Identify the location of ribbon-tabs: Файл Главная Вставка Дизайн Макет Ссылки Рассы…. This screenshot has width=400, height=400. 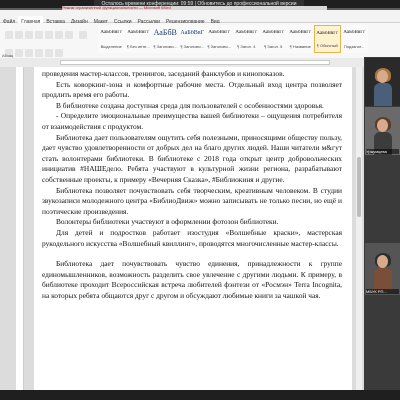
(200, 19).